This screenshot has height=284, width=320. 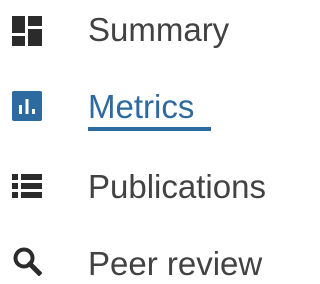 What do you see at coordinates (177, 186) in the screenshot?
I see `nav-item-label: Publications` at bounding box center [177, 186].